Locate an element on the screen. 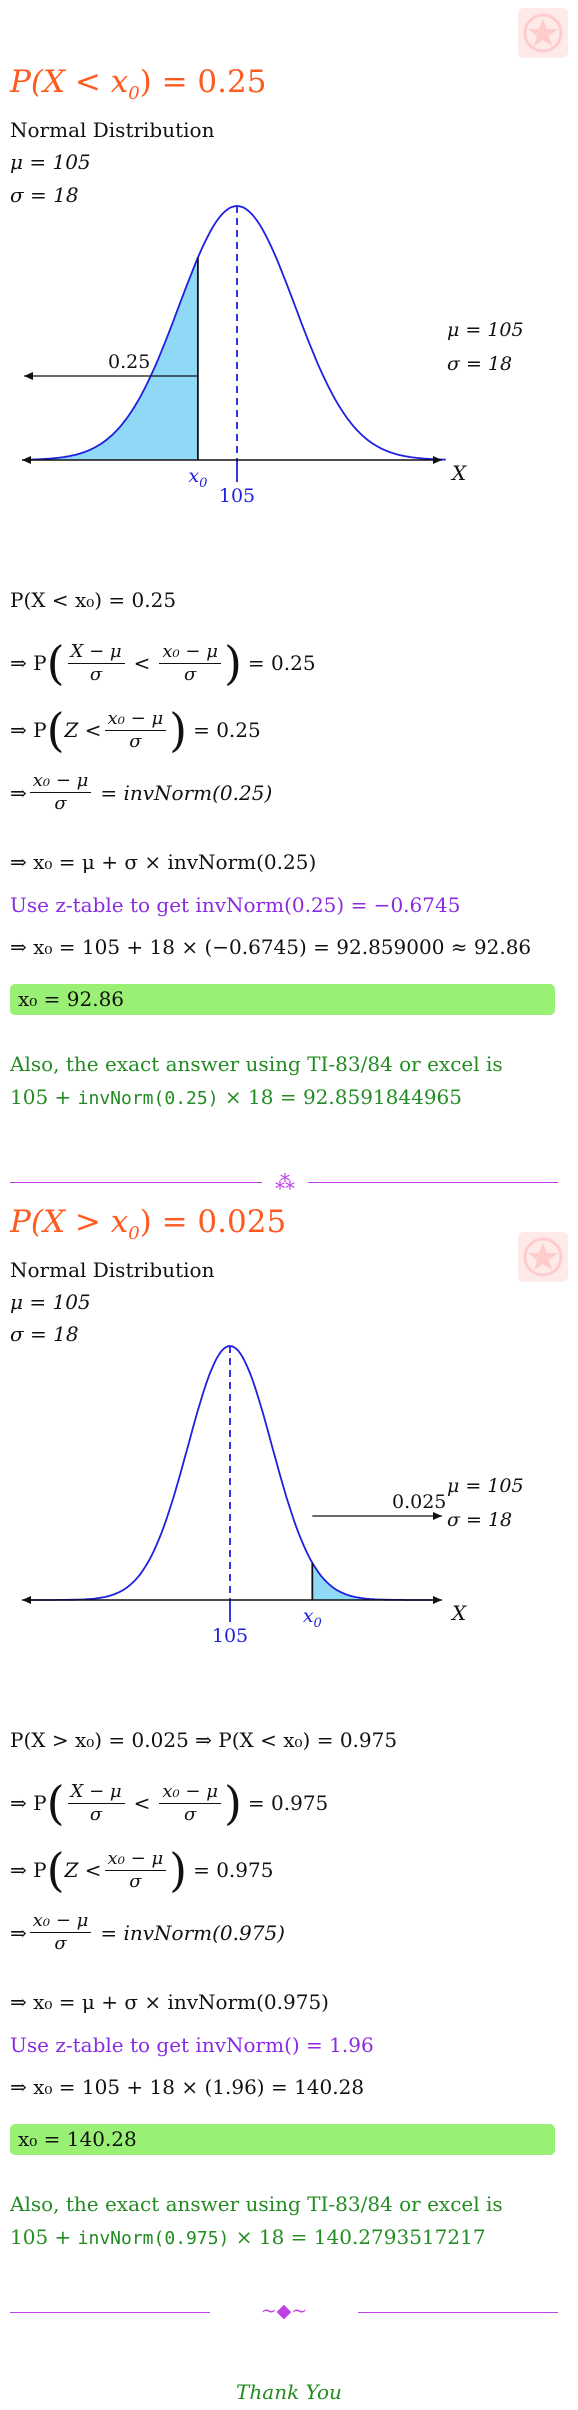 The height and width of the screenshot is (2410, 578). problem1-step2: ⇒ P ( X − μσ < x₀ − μσ ) = 0.25 is located at coordinates (163, 663).